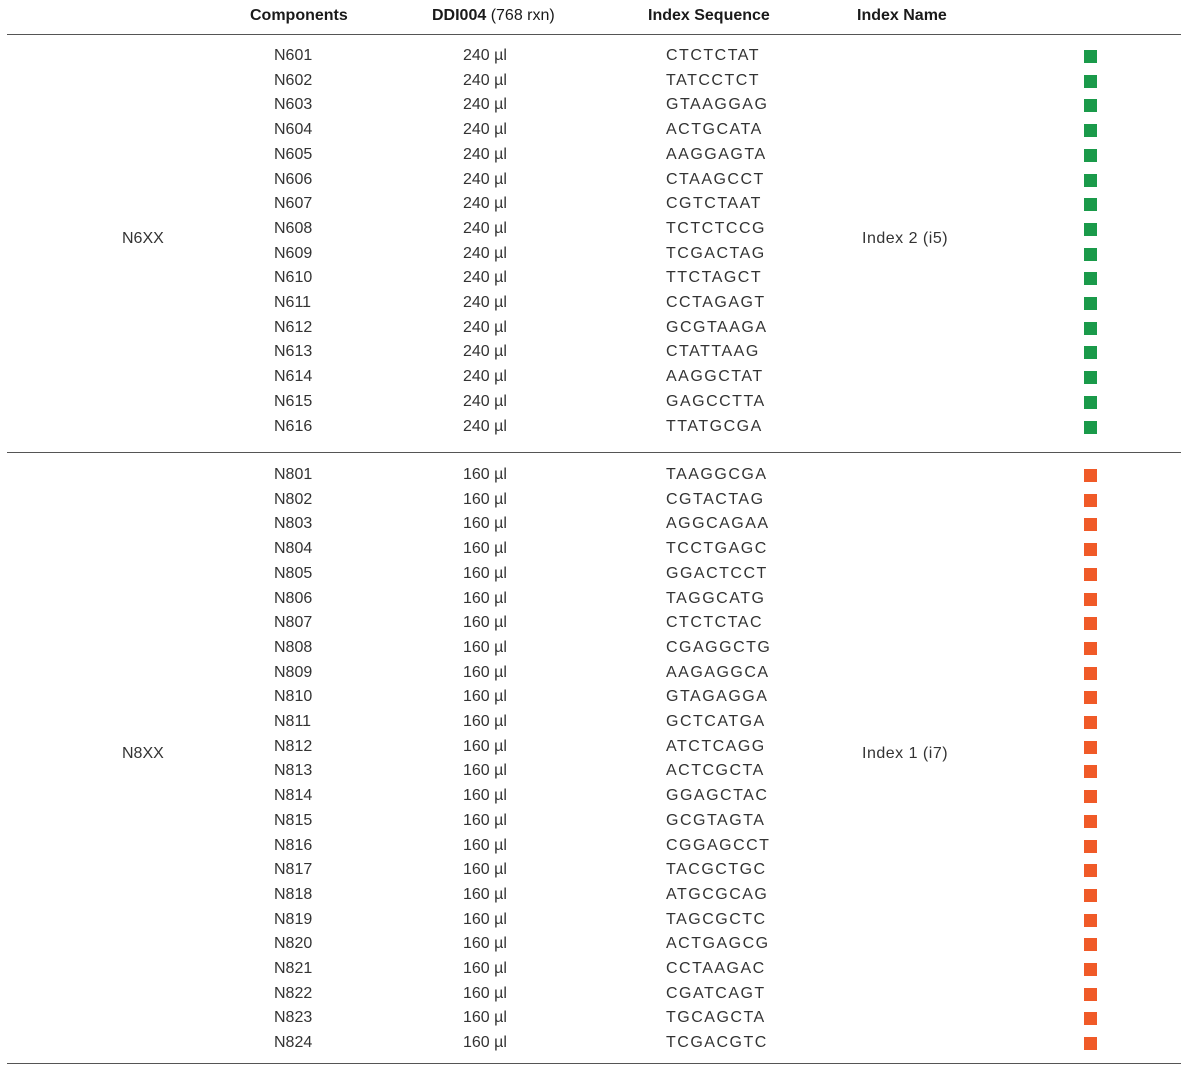  Describe the element at coordinates (597, 107) in the screenshot. I see `table-row: N603 240 µl GTAAGGAG` at that location.